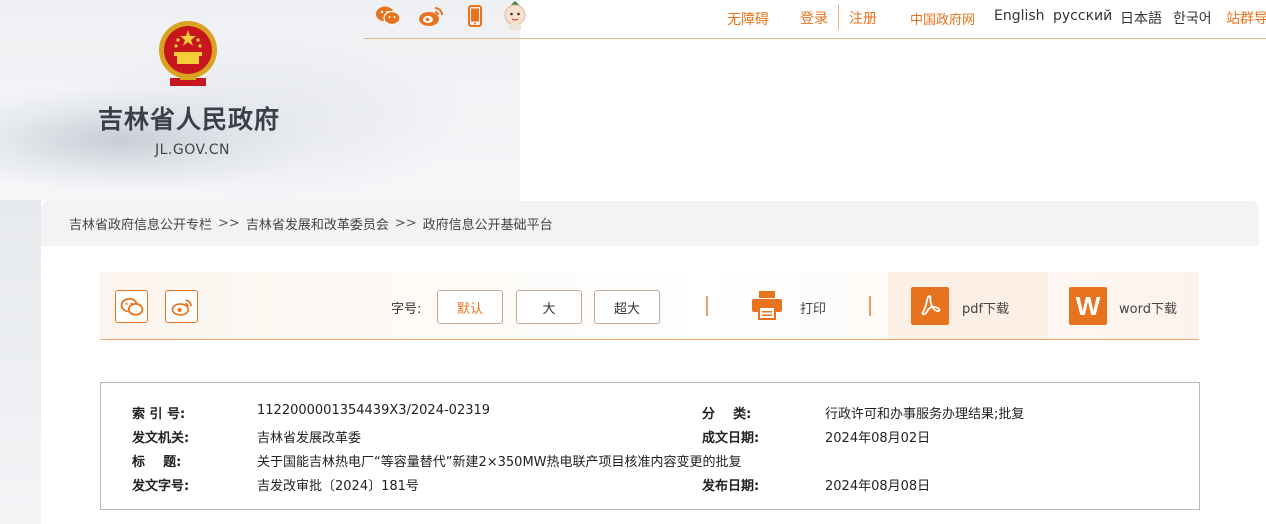  I want to click on register-link: 注册, so click(863, 18).